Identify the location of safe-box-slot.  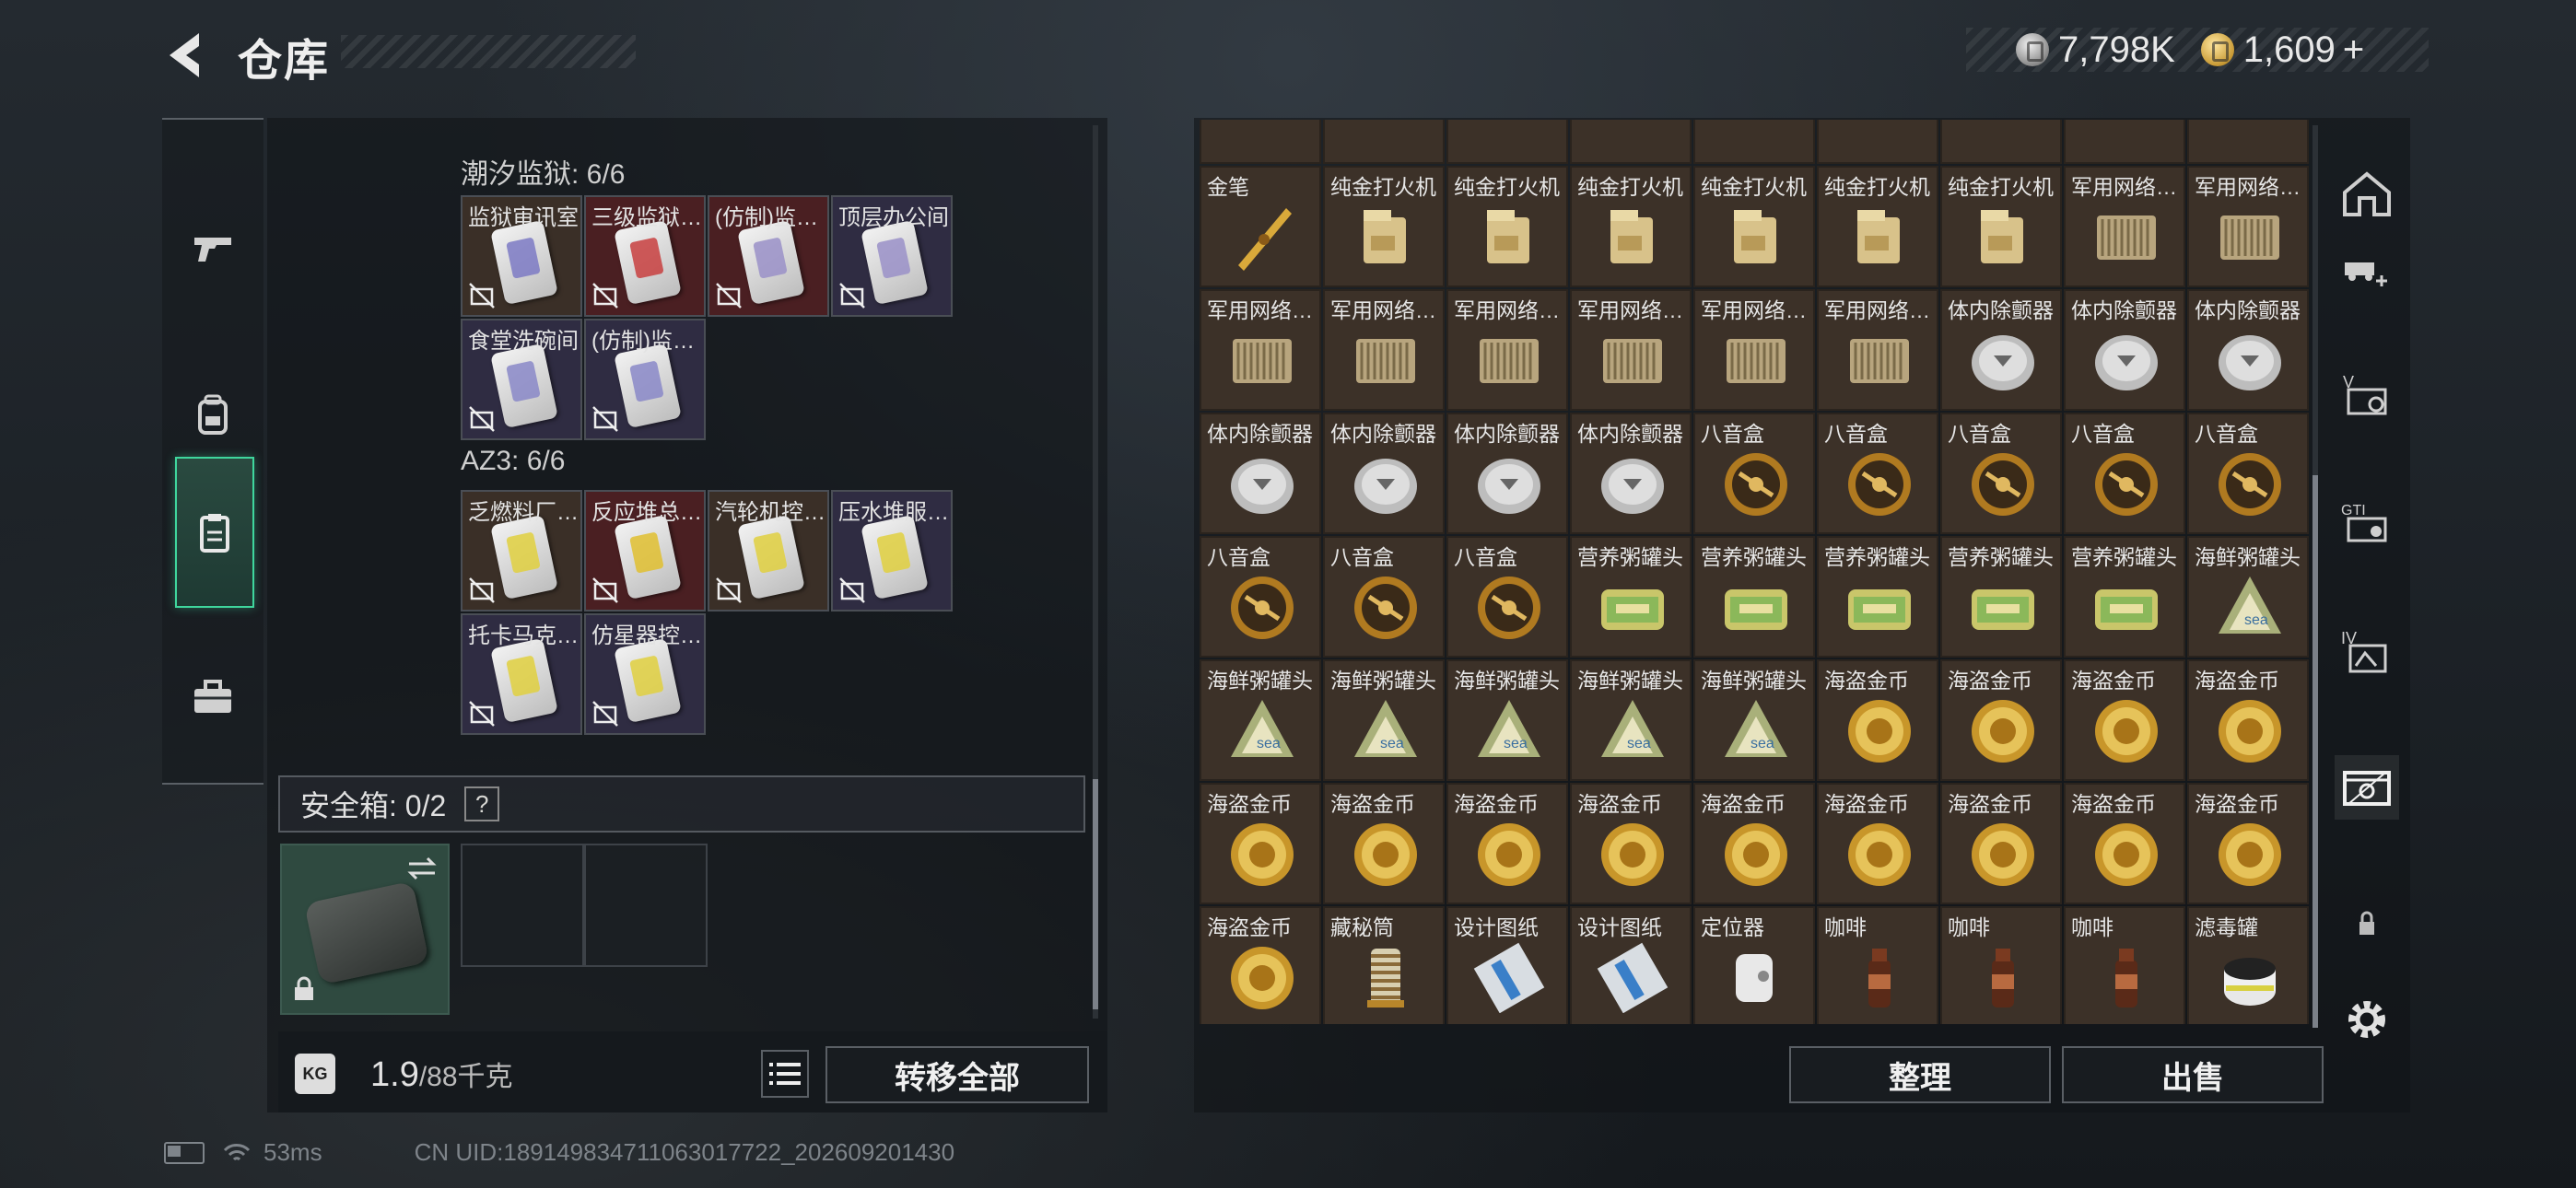
(365, 929).